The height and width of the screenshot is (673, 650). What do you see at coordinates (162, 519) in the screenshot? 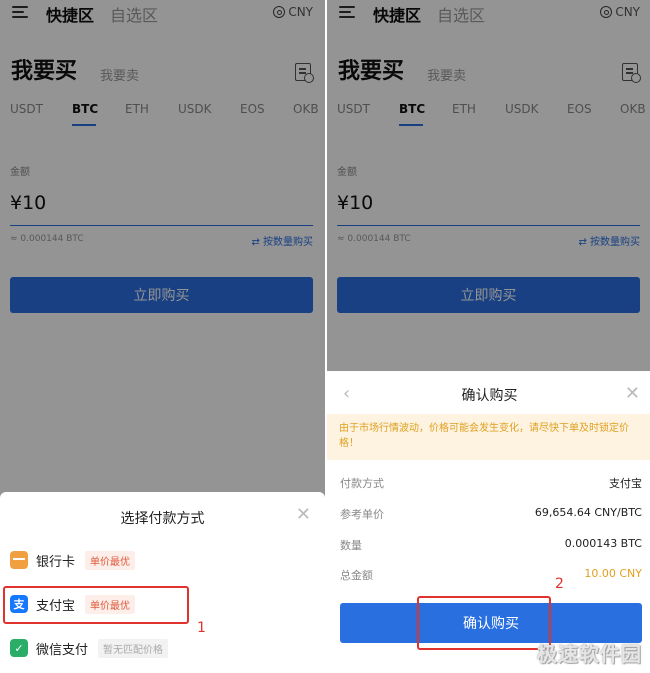
I see `sheet-title: 选择付款方式` at bounding box center [162, 519].